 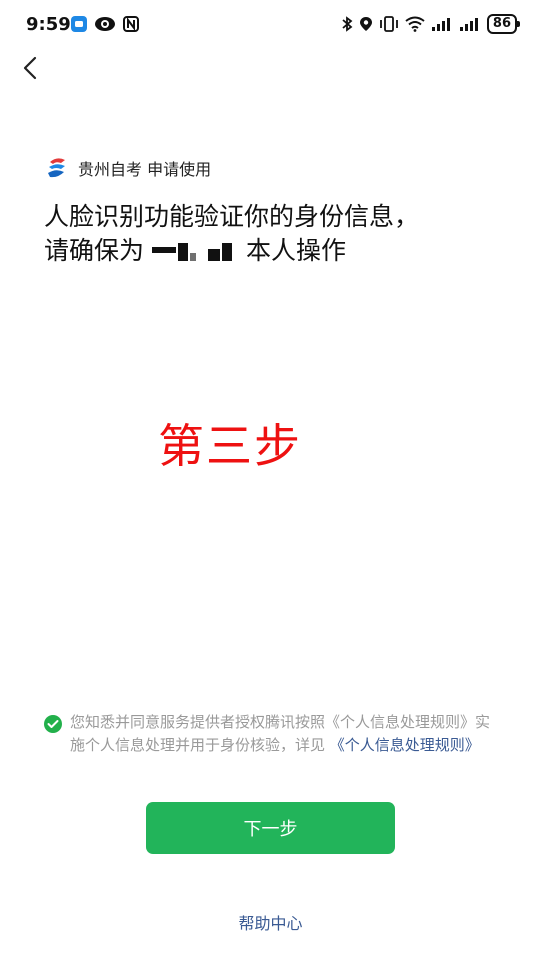 What do you see at coordinates (270, 25) in the screenshot?
I see `status-bar: 9:59 86` at bounding box center [270, 25].